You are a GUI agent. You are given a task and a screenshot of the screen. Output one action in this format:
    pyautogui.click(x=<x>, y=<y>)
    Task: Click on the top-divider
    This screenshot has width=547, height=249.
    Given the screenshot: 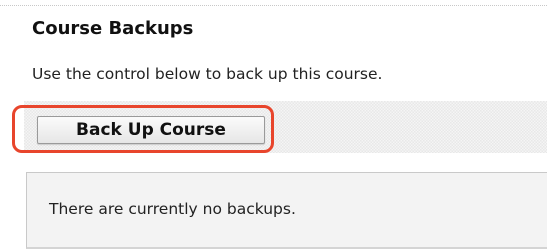 What is the action you would take?
    pyautogui.click(x=273, y=5)
    